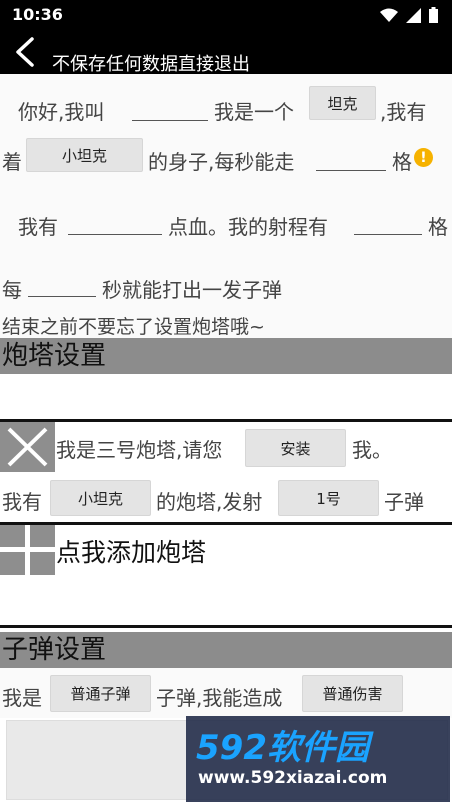 This screenshot has width=452, height=804. I want to click on battery-icon, so click(433, 15).